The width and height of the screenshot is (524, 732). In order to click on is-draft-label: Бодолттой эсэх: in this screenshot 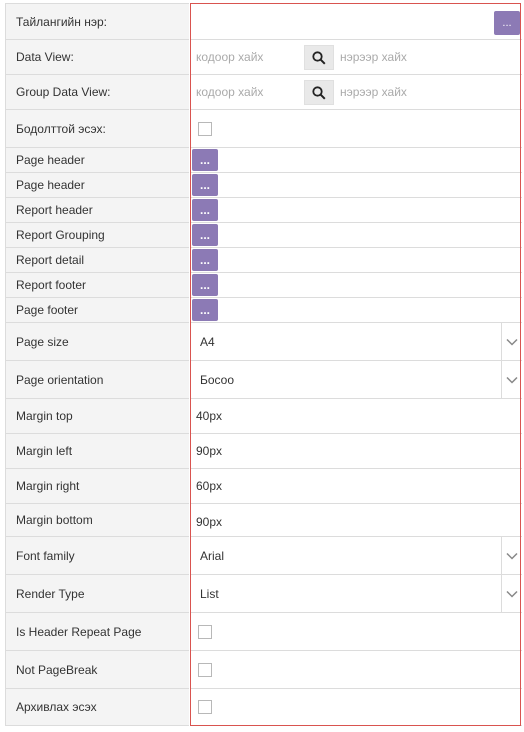, I will do `click(97, 129)`.